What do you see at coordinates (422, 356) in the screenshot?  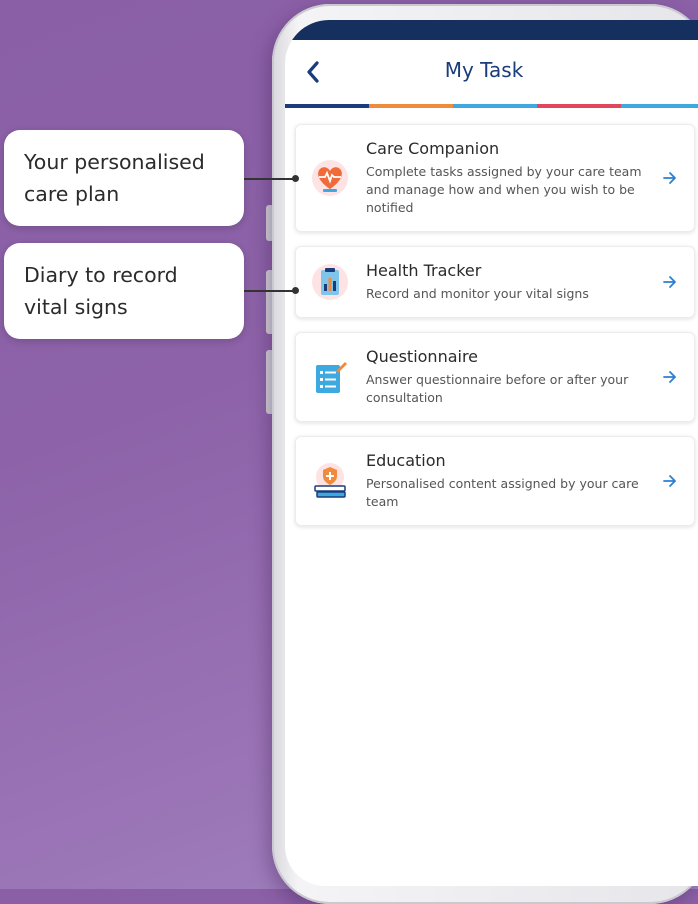 I see `task-title: Questionnaire` at bounding box center [422, 356].